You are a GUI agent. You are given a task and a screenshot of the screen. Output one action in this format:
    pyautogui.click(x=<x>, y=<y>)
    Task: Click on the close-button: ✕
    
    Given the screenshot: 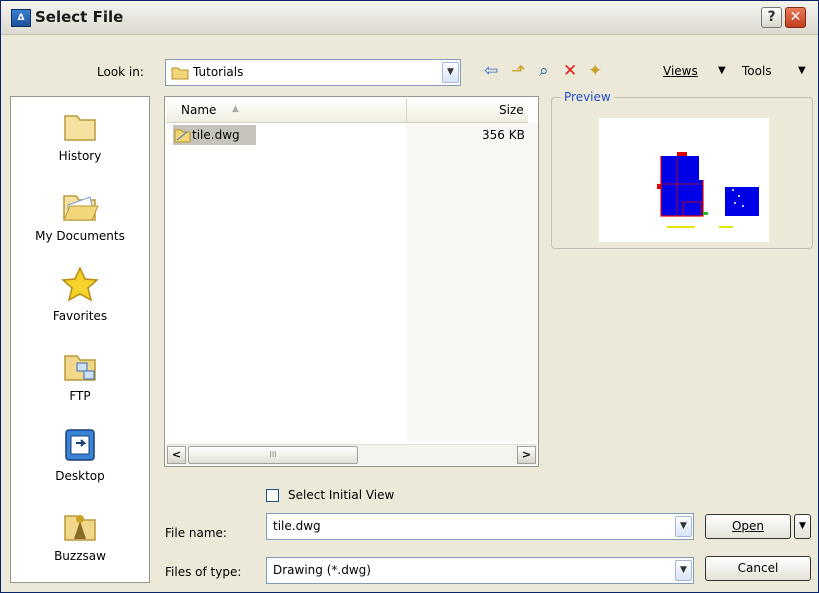 What is the action you would take?
    pyautogui.click(x=795, y=17)
    